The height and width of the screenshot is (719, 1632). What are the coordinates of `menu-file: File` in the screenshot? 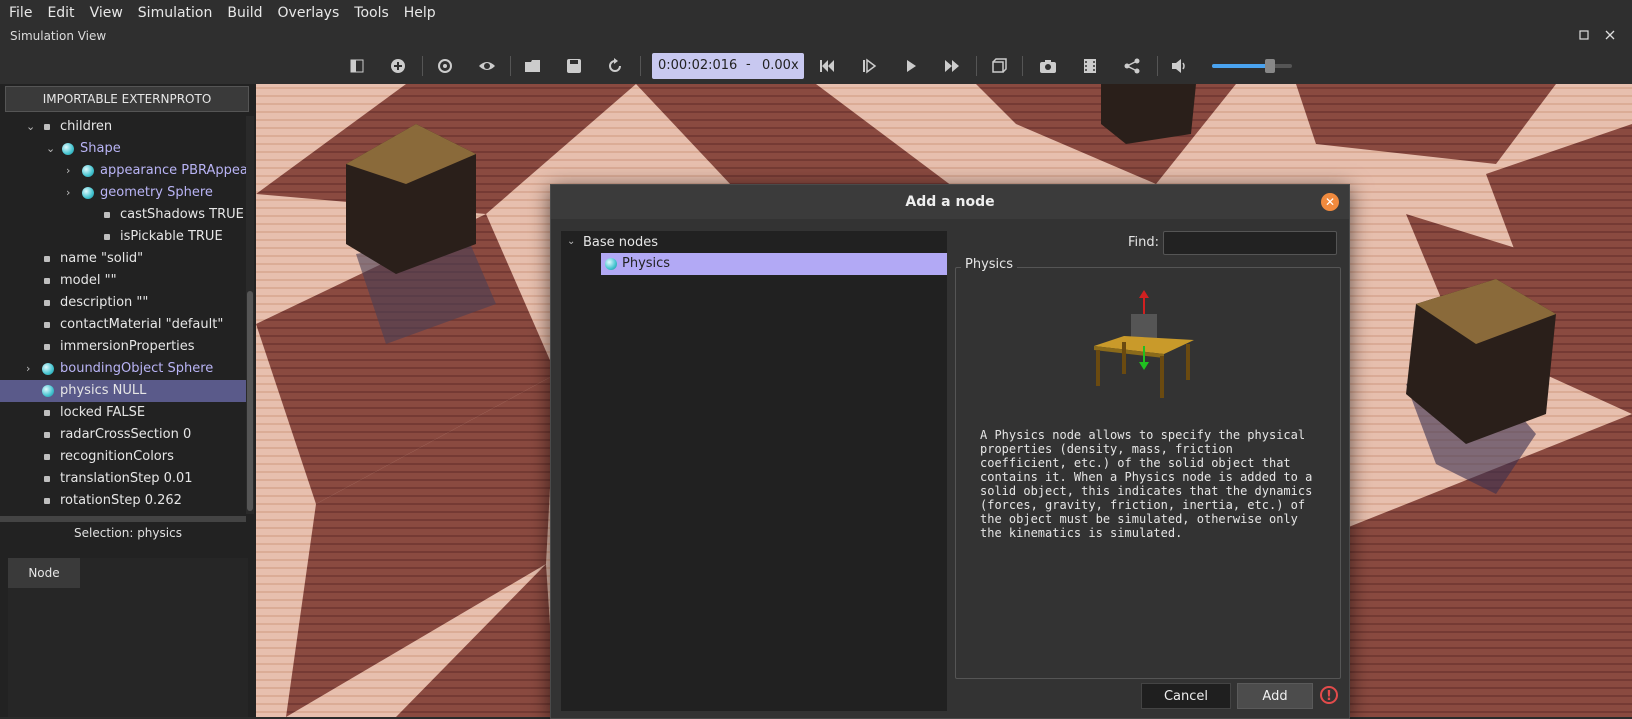 It's located at (19, 13).